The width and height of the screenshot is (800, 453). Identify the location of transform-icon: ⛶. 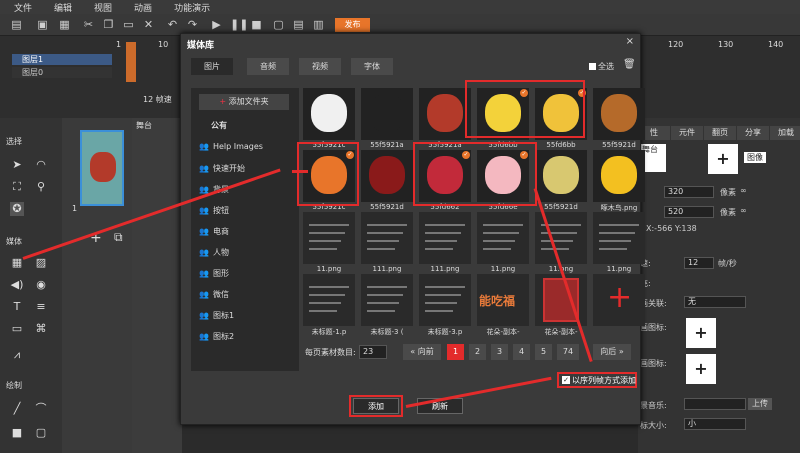
(17, 187).